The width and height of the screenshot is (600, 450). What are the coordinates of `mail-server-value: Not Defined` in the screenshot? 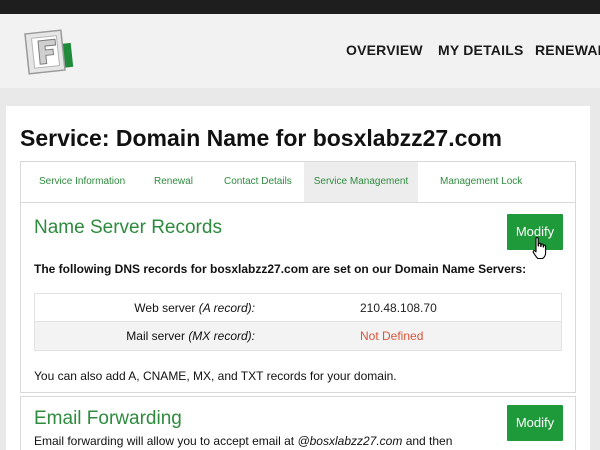 It's located at (392, 336).